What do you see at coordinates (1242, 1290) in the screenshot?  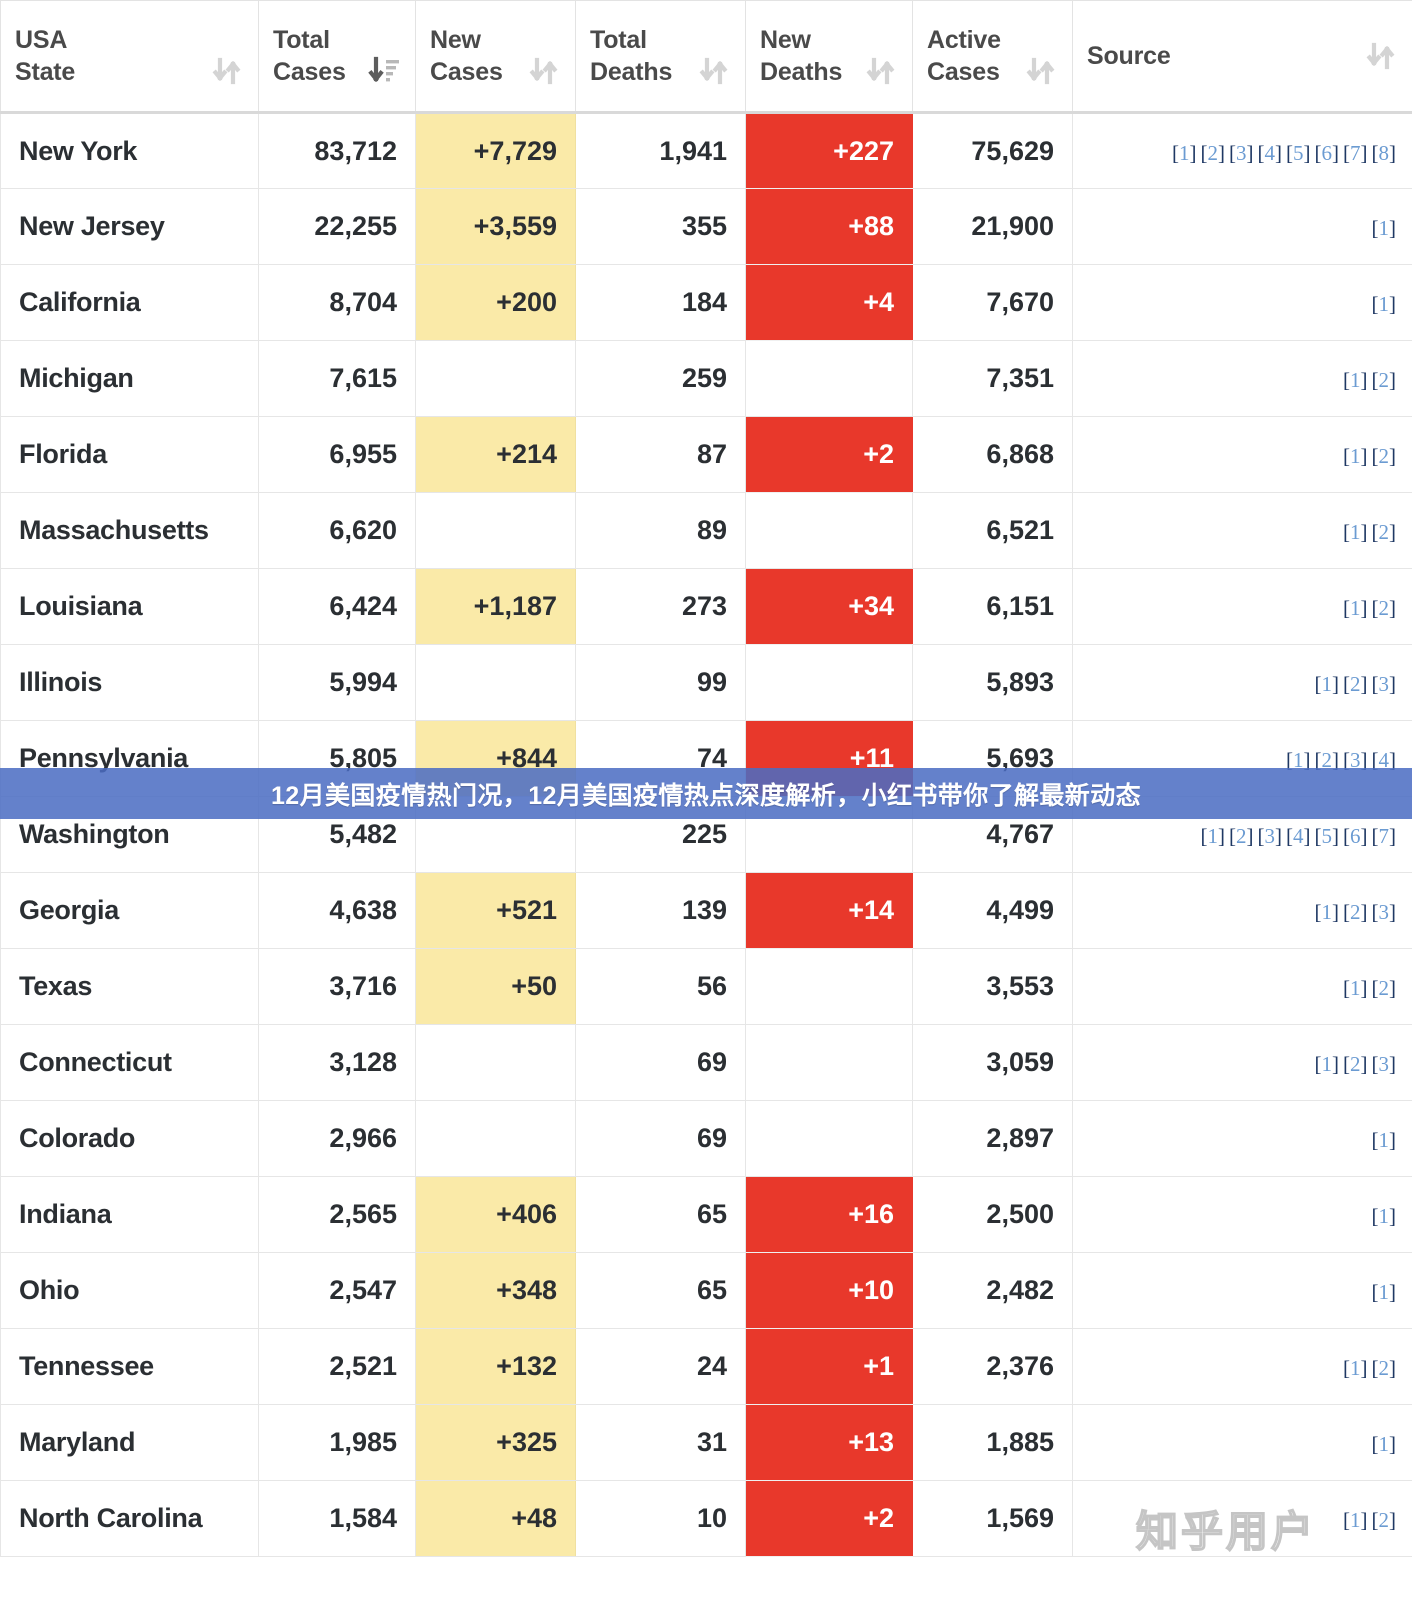 I see `cell-source: [1]` at bounding box center [1242, 1290].